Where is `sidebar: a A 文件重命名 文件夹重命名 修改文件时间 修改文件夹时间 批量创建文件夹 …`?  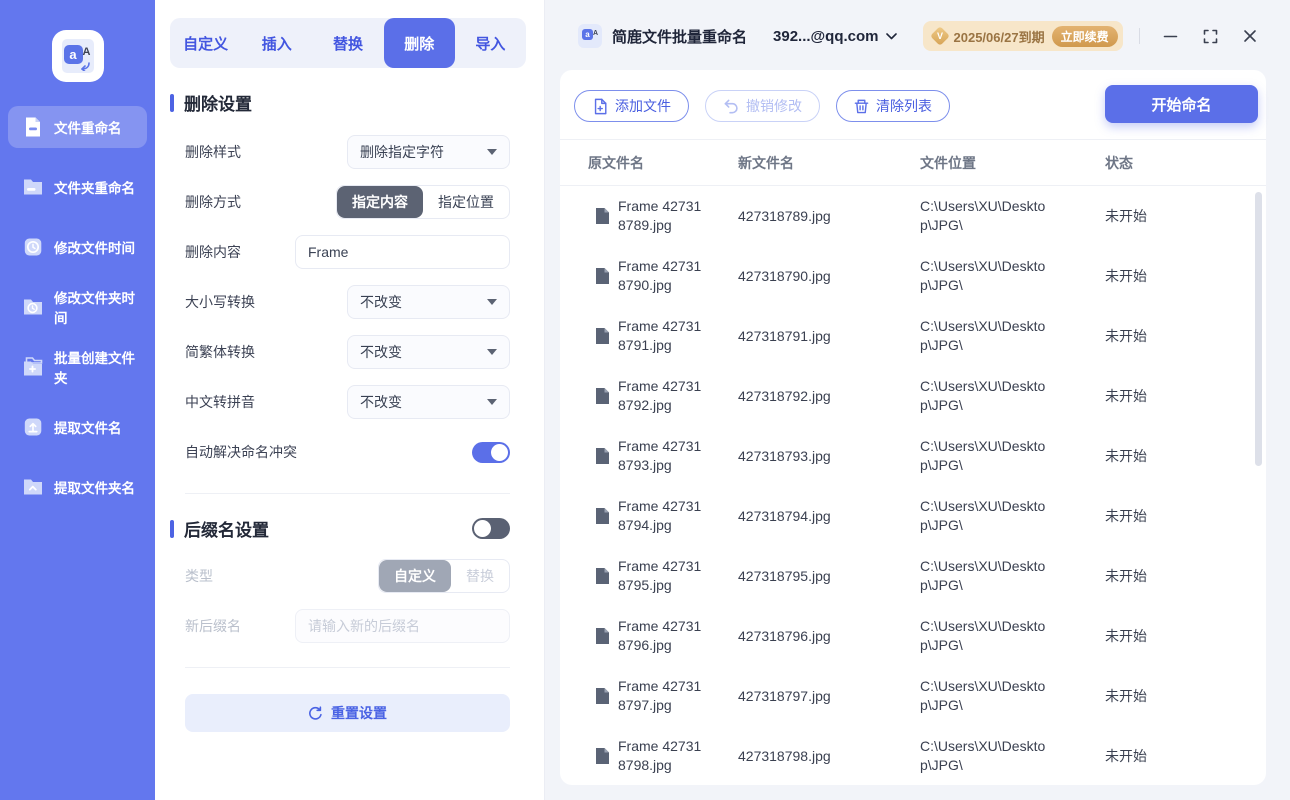 sidebar: a A 文件重命名 文件夹重命名 修改文件时间 修改文件夹时间 批量创建文件夹 … is located at coordinates (77, 400).